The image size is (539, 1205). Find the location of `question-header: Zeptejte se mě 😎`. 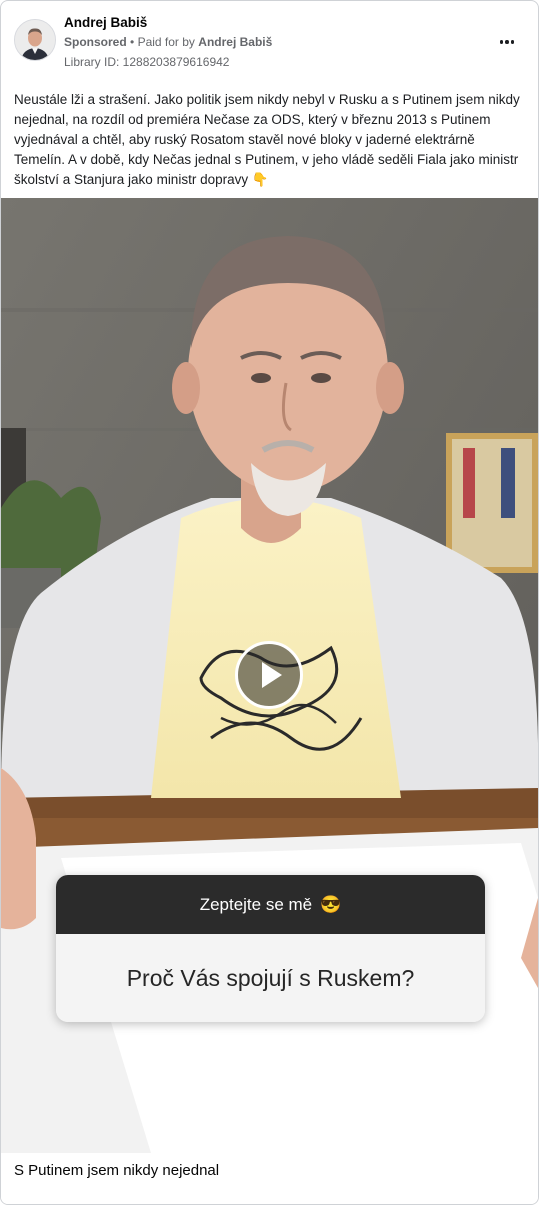

question-header: Zeptejte se mě 😎 is located at coordinates (270, 904).